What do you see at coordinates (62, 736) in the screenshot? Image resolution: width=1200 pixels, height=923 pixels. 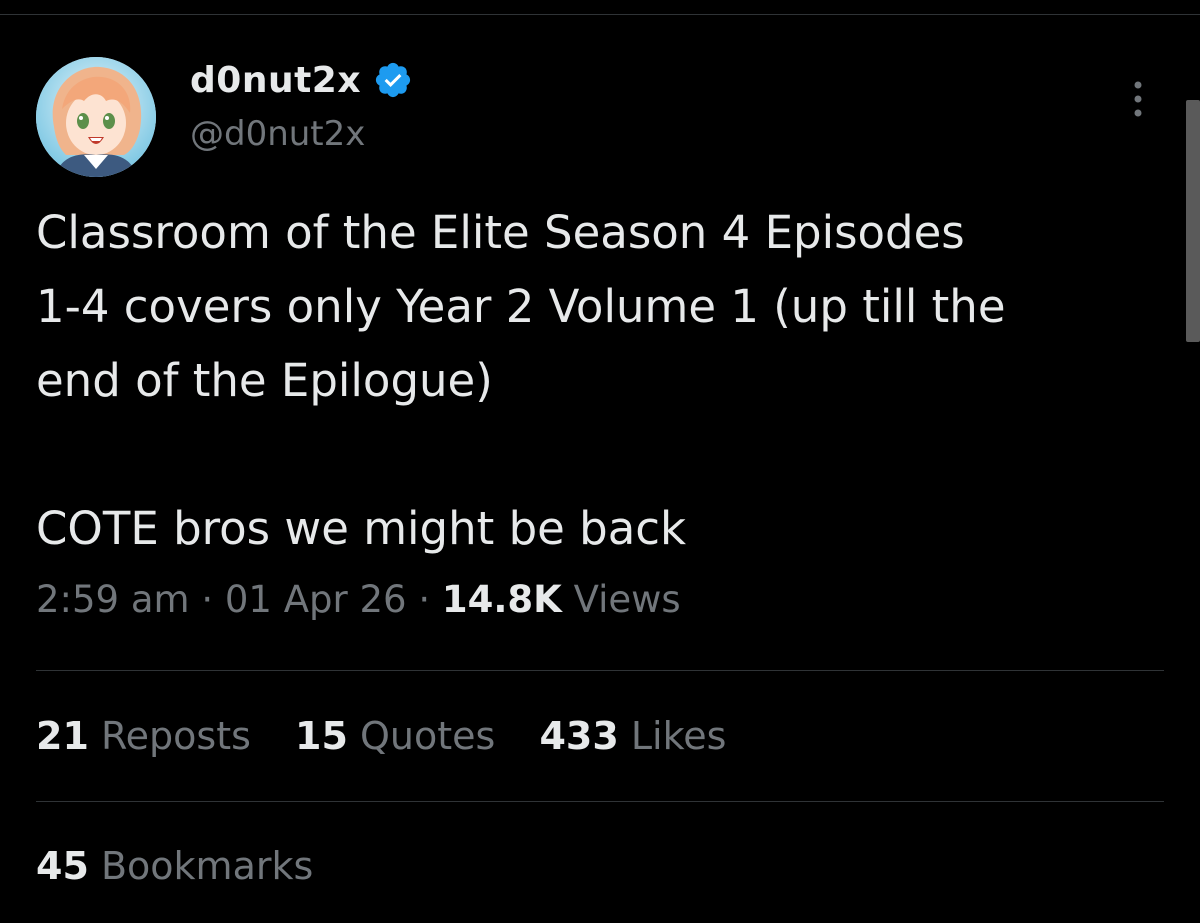 I see `reposts-count: 21` at bounding box center [62, 736].